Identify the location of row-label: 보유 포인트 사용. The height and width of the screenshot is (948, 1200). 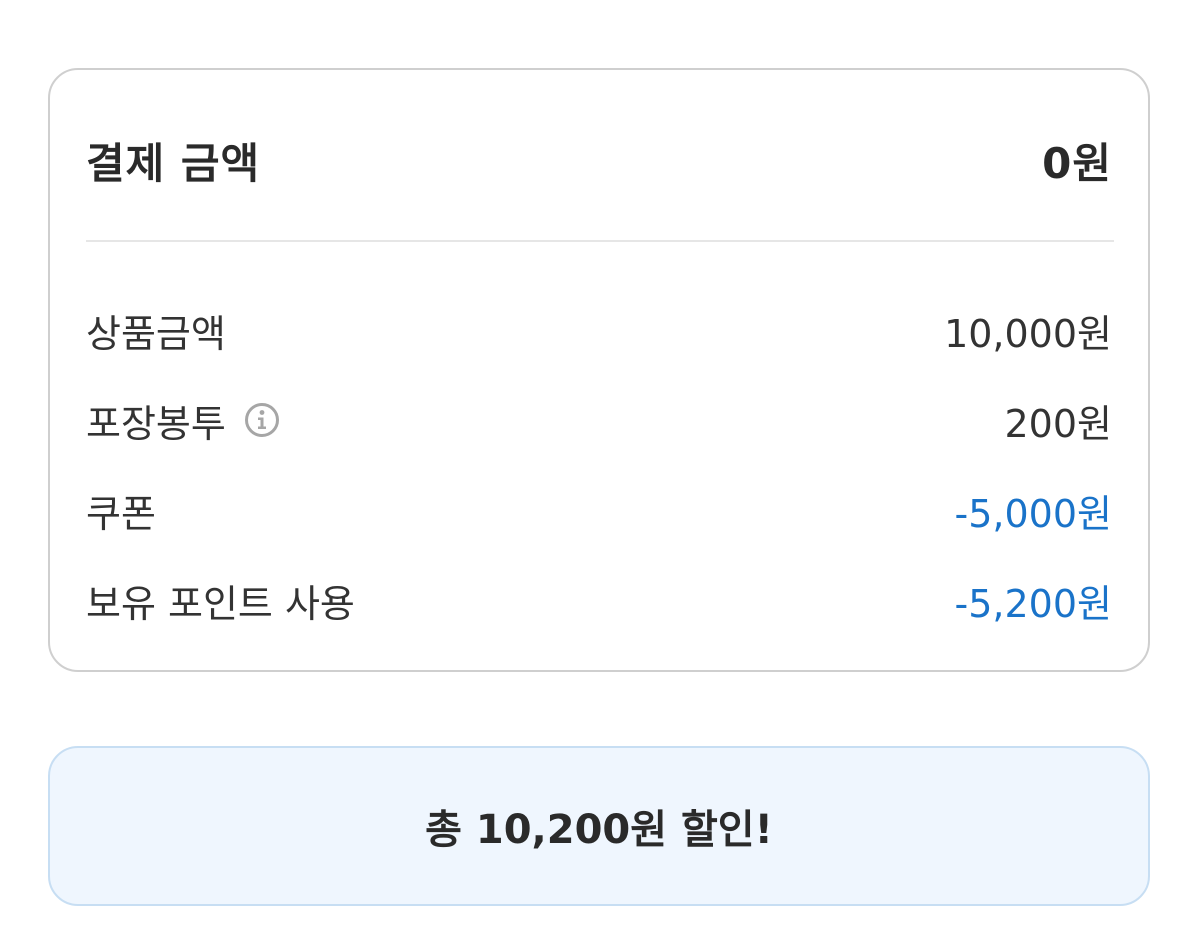
(220, 603).